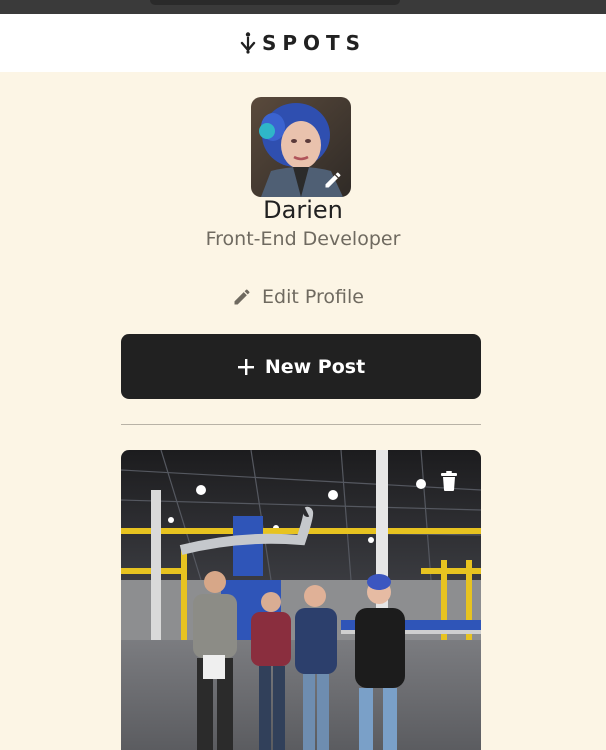 The width and height of the screenshot is (606, 750). Describe the element at coordinates (313, 297) in the screenshot. I see `edit-profile-label: Edit Profile` at that location.